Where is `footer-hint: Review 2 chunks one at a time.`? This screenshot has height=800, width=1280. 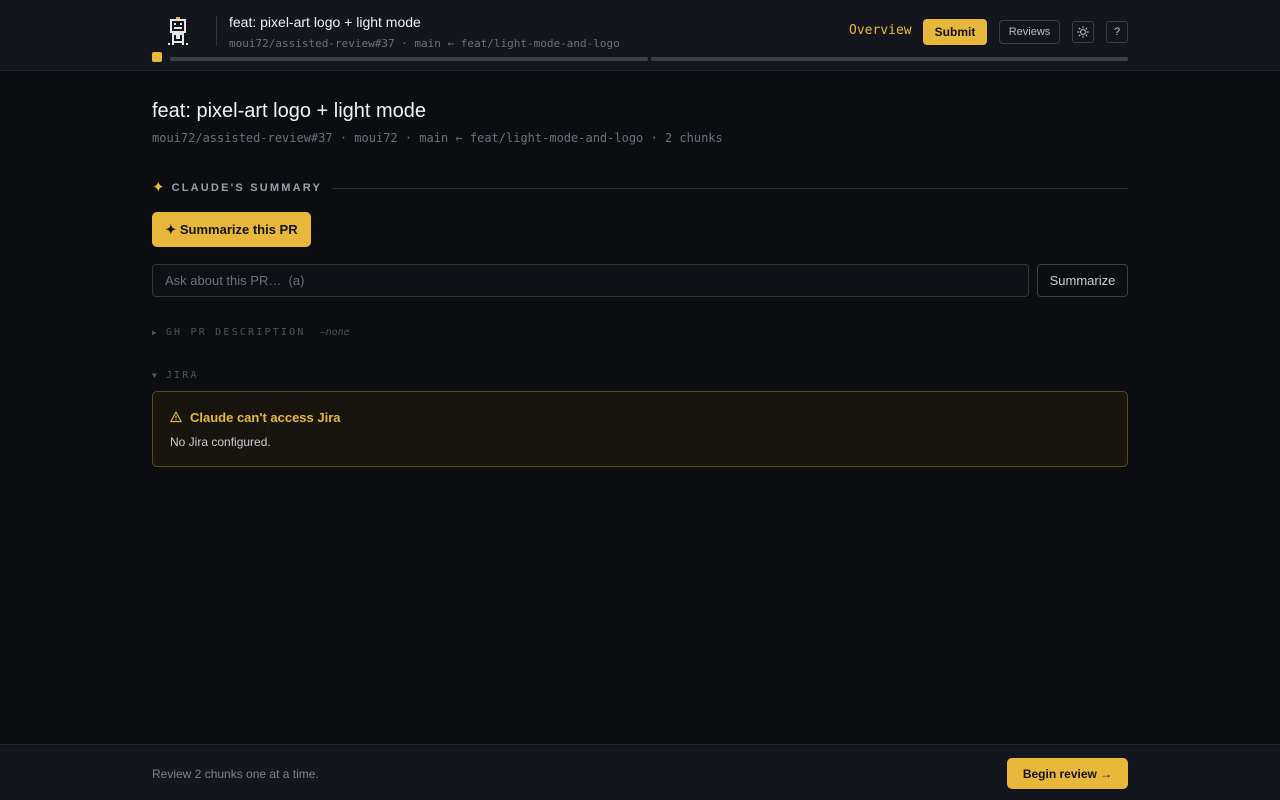 footer-hint: Review 2 chunks one at a time. is located at coordinates (235, 774).